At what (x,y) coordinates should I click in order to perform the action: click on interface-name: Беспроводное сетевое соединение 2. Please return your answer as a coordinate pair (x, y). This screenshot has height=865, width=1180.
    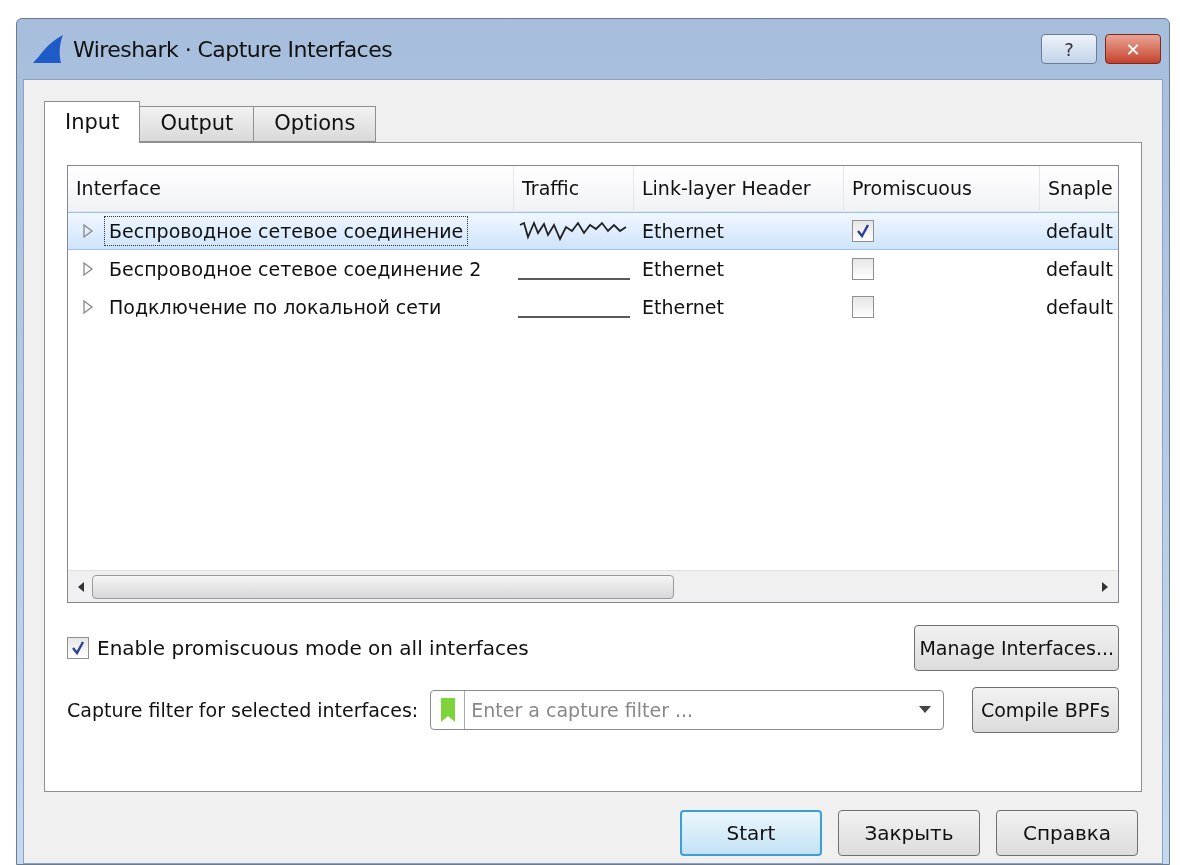
    Looking at the image, I should click on (295, 269).